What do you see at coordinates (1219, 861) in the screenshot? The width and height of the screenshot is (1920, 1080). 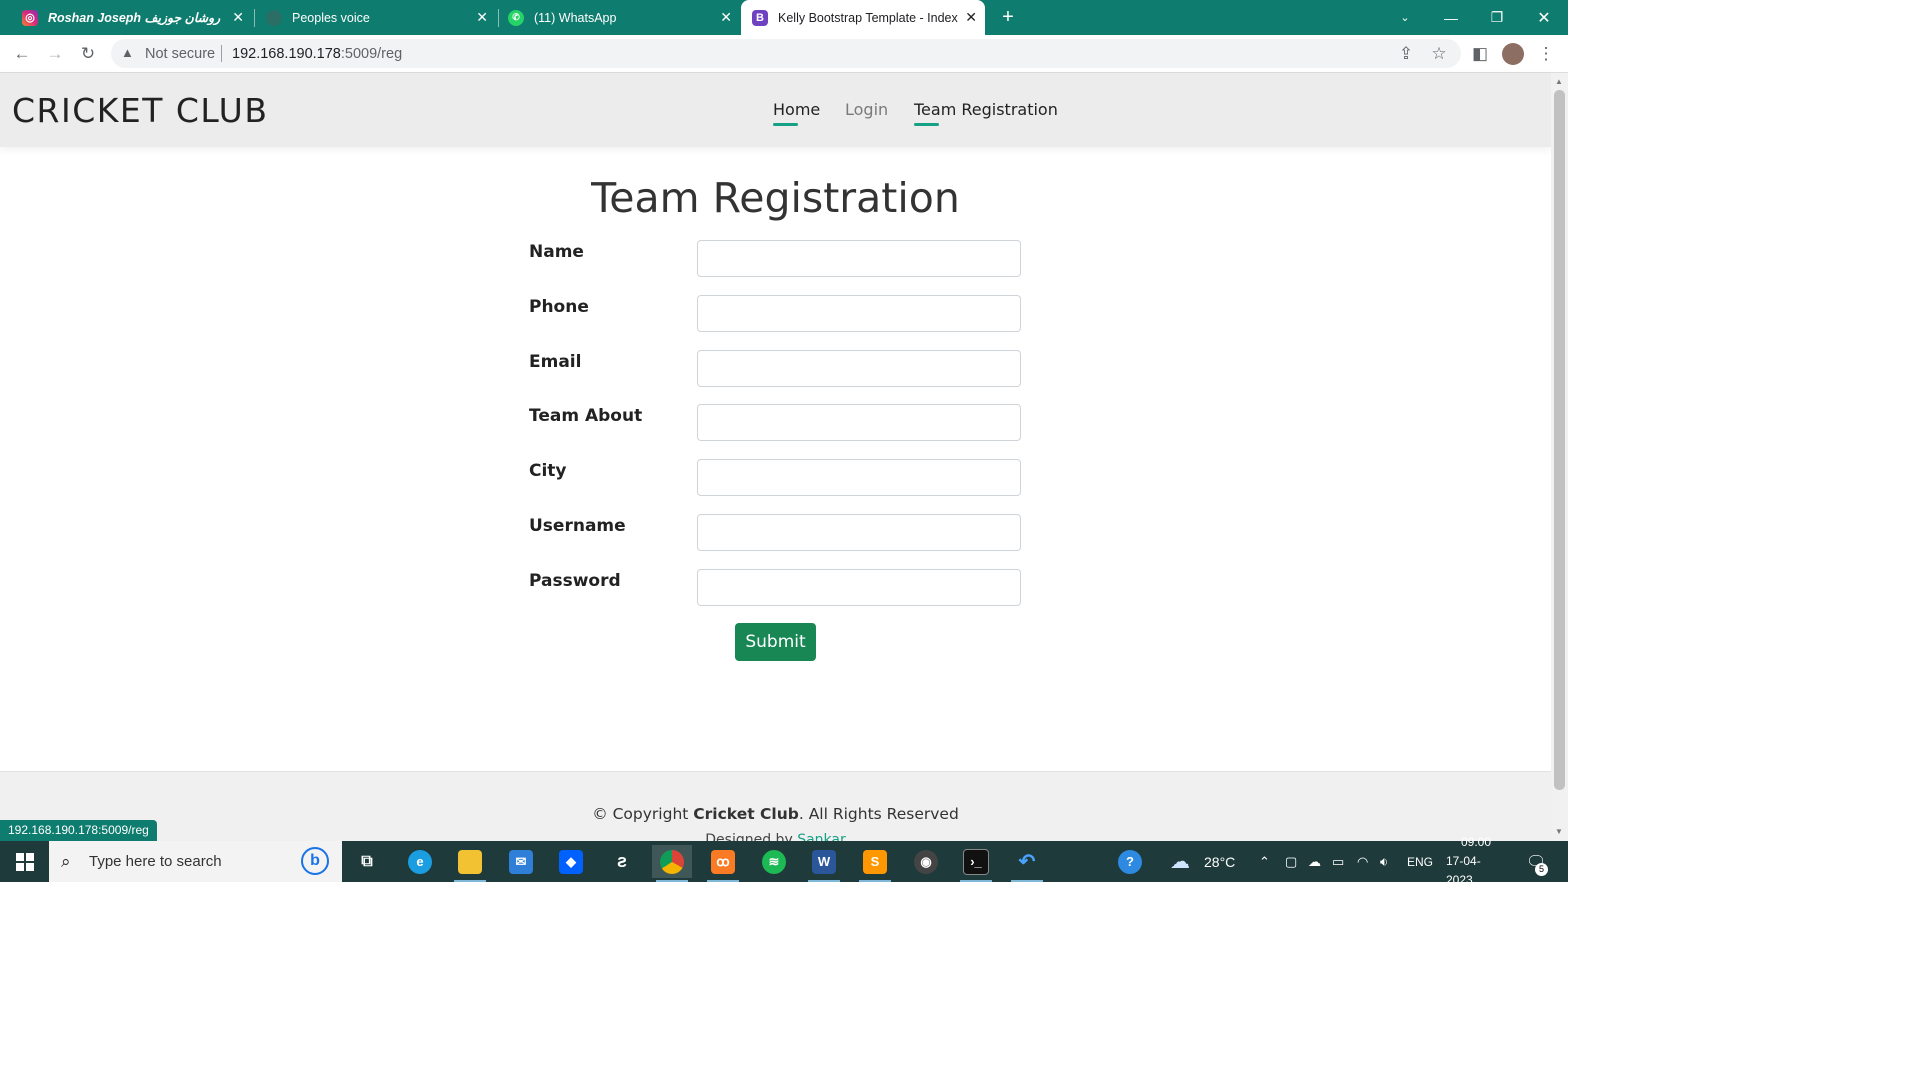 I see `temperature-text: 28°C` at bounding box center [1219, 861].